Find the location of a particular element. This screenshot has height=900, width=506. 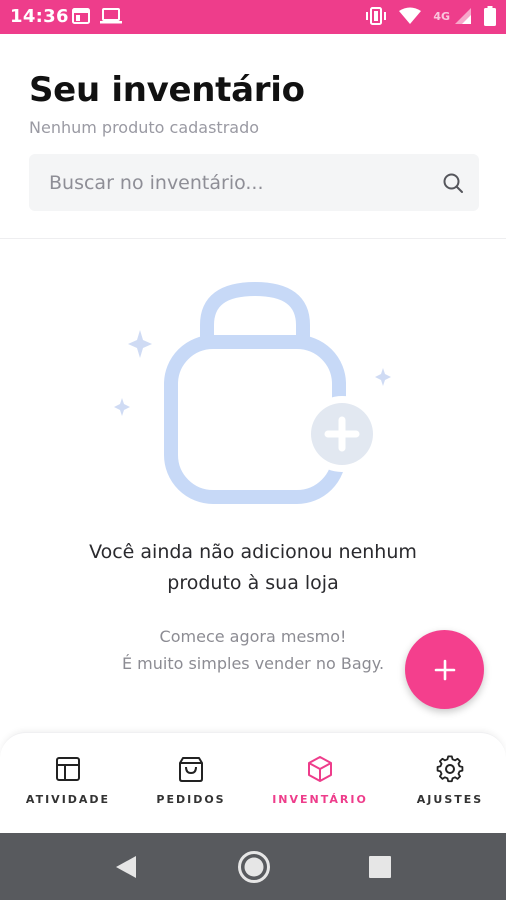

plus-icon is located at coordinates (444, 669).